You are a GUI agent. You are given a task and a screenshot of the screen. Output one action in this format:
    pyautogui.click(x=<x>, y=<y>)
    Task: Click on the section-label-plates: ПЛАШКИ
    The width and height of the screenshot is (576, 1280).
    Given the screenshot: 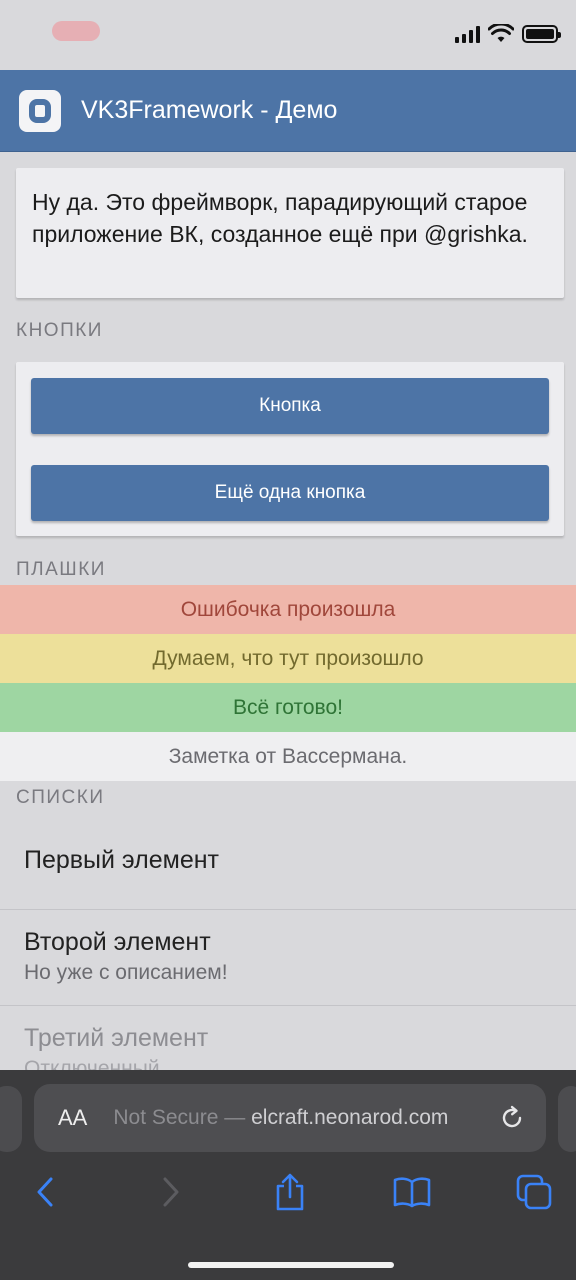 What is the action you would take?
    pyautogui.click(x=61, y=569)
    